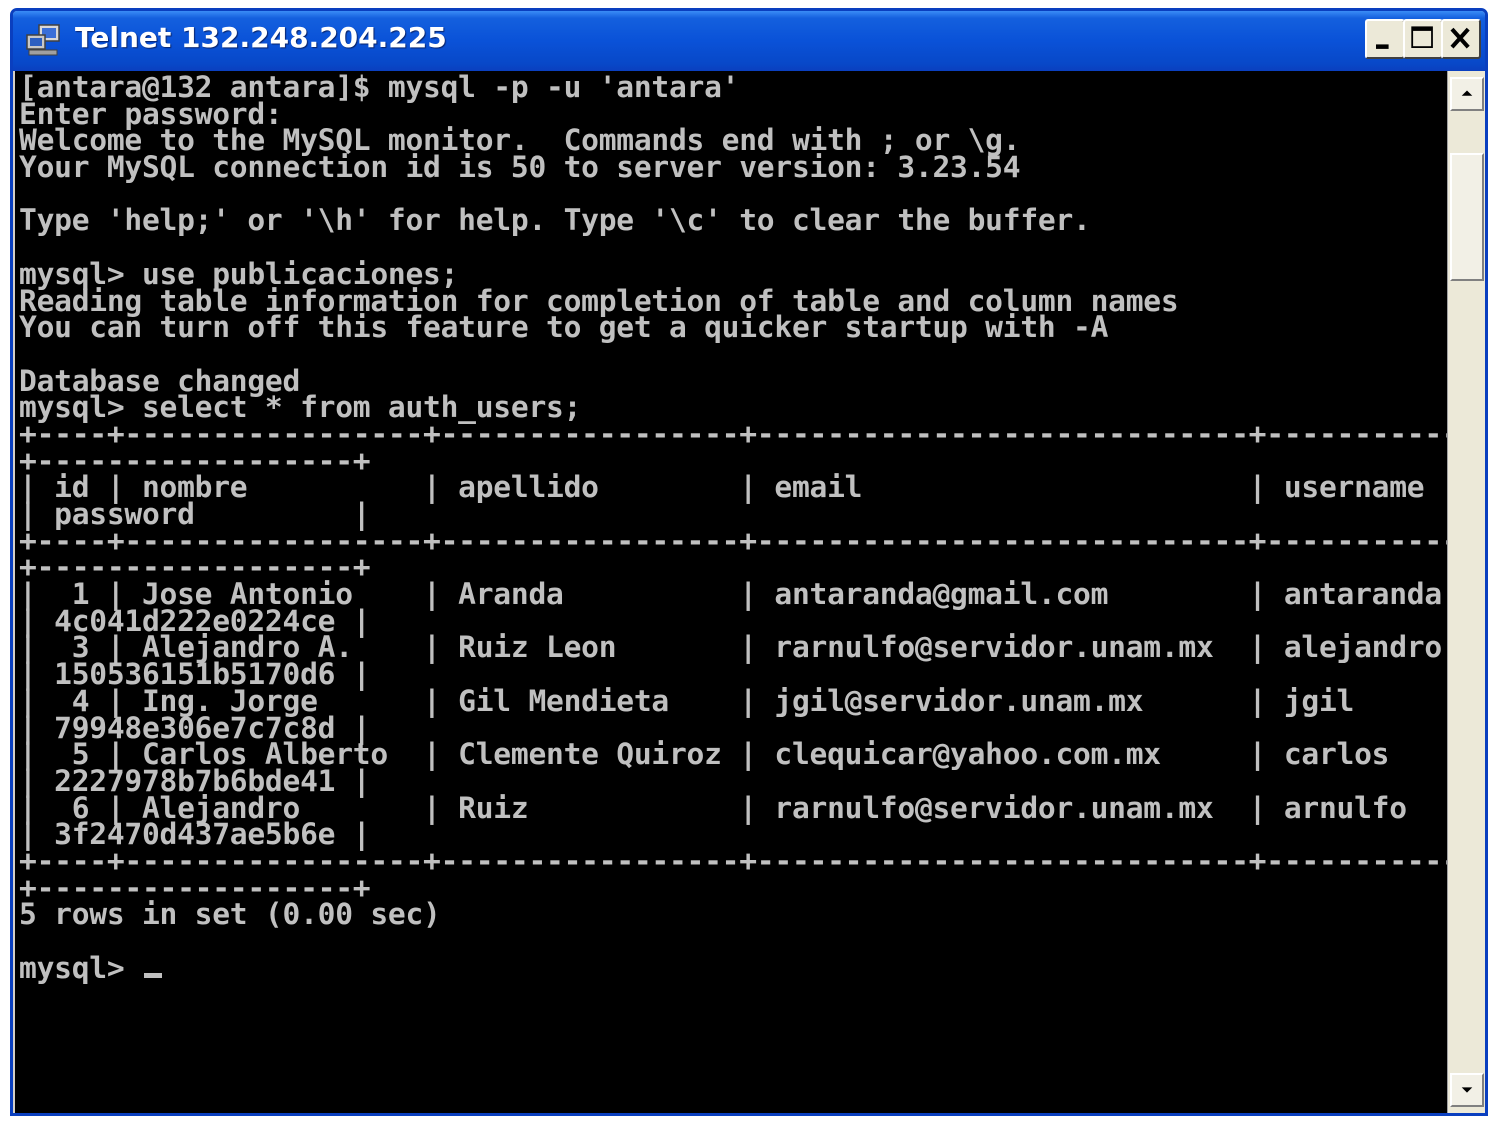 Image resolution: width=1495 pixels, height=1121 pixels. Describe the element at coordinates (749, 41) in the screenshot. I see `title-bar: Telnet 132.248.204.225` at that location.